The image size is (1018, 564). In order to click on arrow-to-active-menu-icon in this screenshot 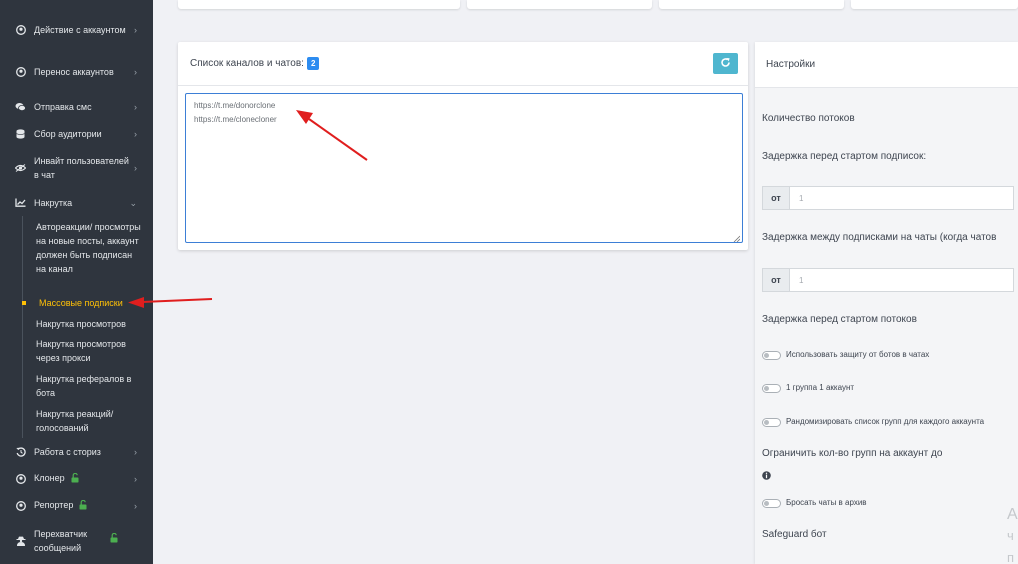, I will do `click(170, 302)`.